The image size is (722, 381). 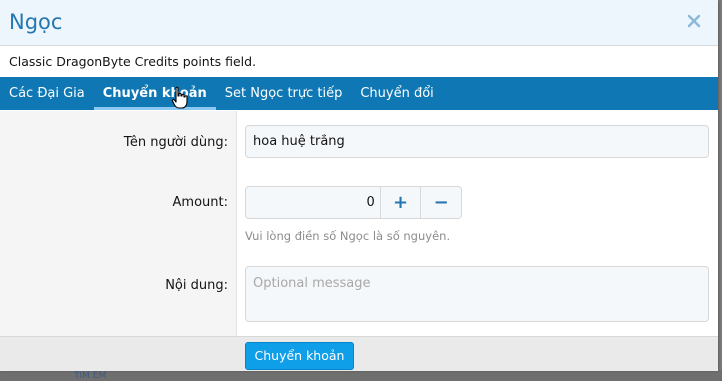 I want to click on overlay-header: Ngọc, so click(x=359, y=23).